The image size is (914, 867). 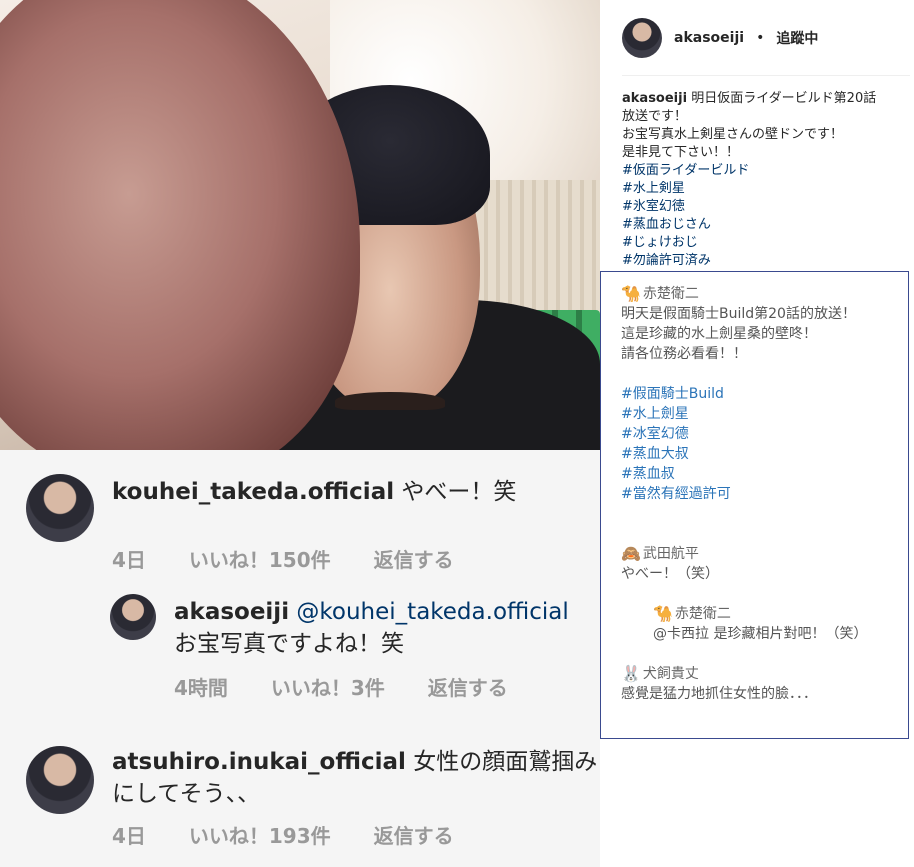 I want to click on comment-likes: いいね！3件, so click(x=328, y=688).